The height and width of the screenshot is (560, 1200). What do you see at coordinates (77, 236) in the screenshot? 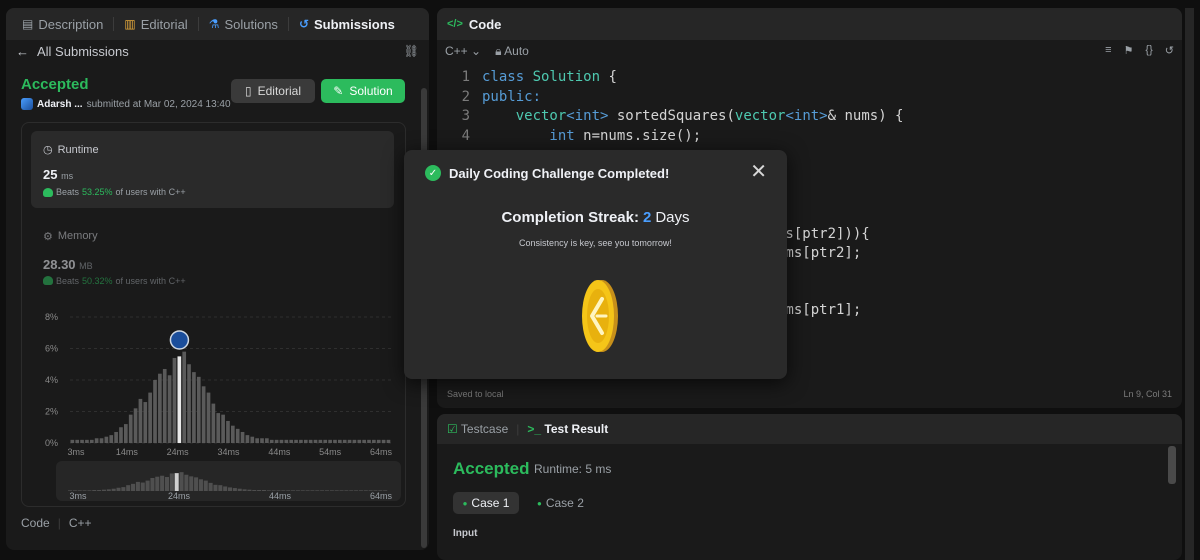
I see `memory-title: Memory` at bounding box center [77, 236].